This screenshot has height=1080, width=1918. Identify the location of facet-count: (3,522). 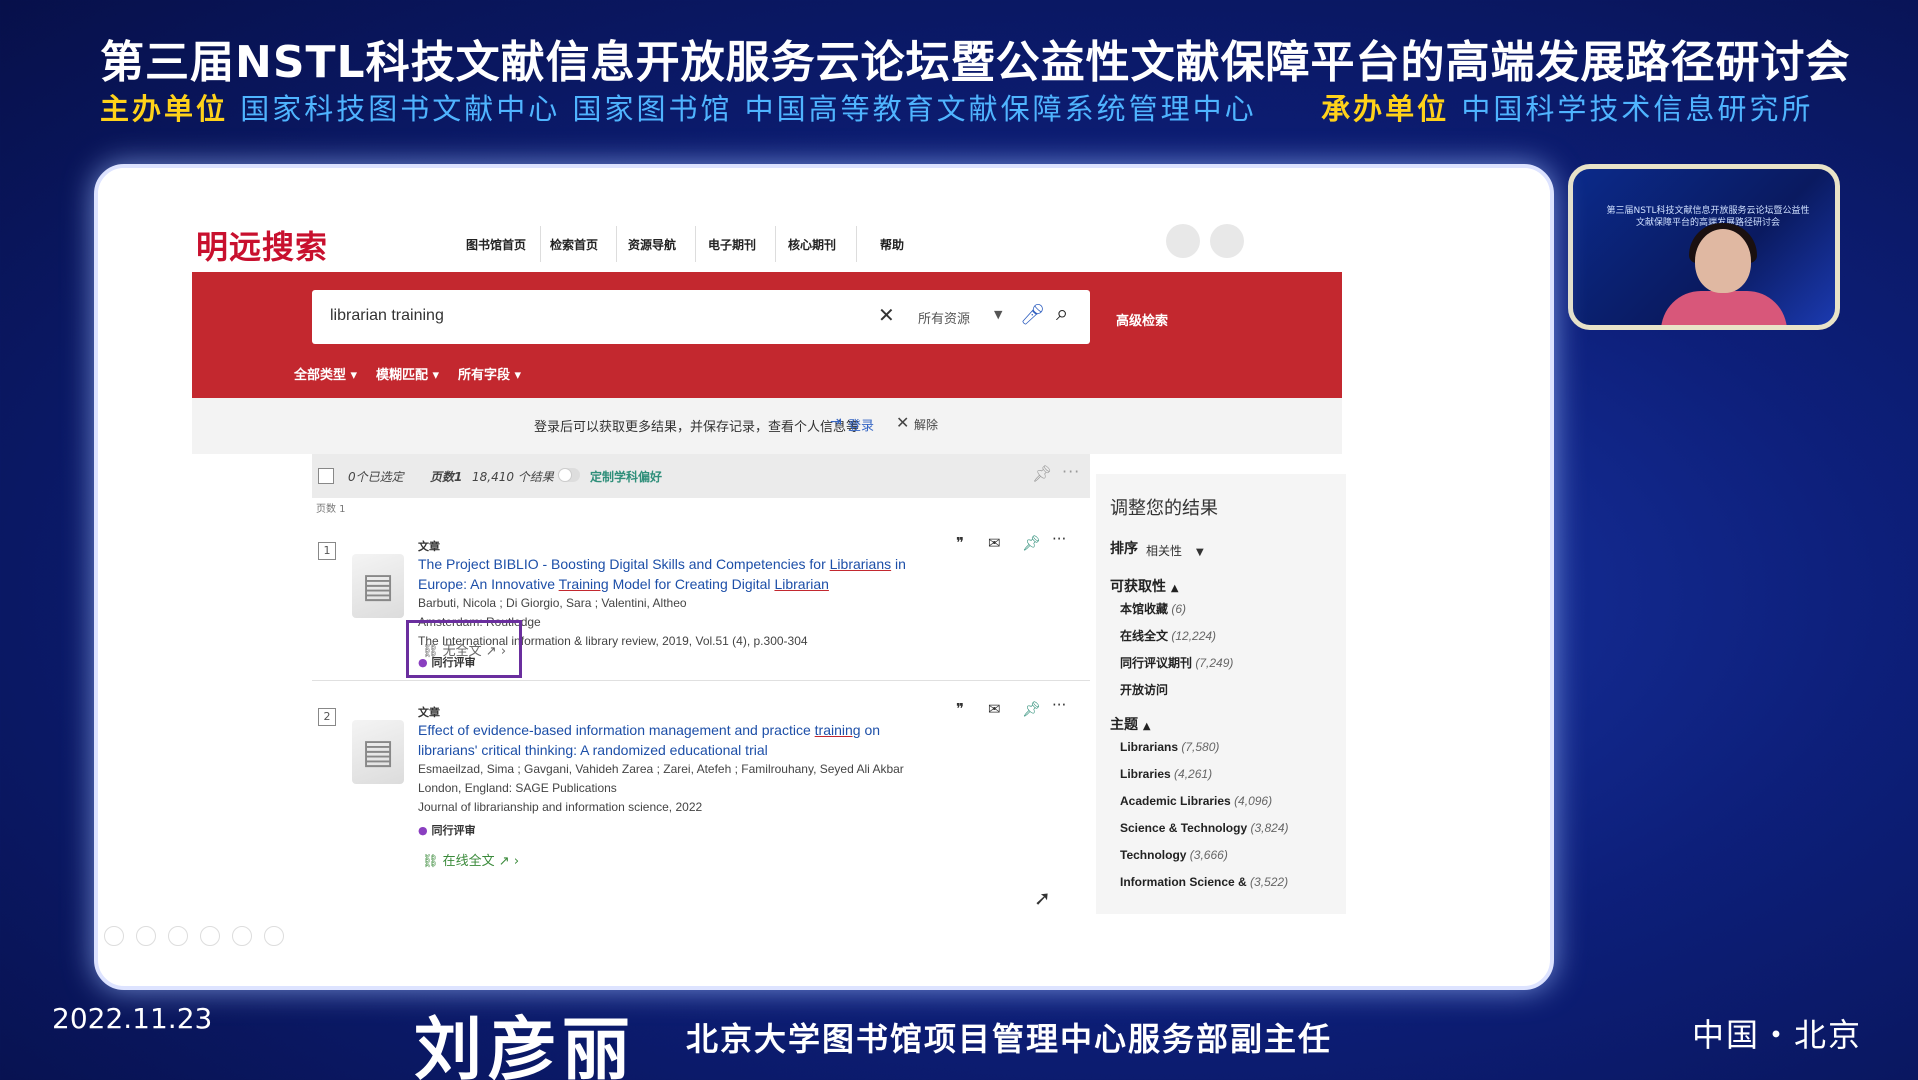
(1269, 882).